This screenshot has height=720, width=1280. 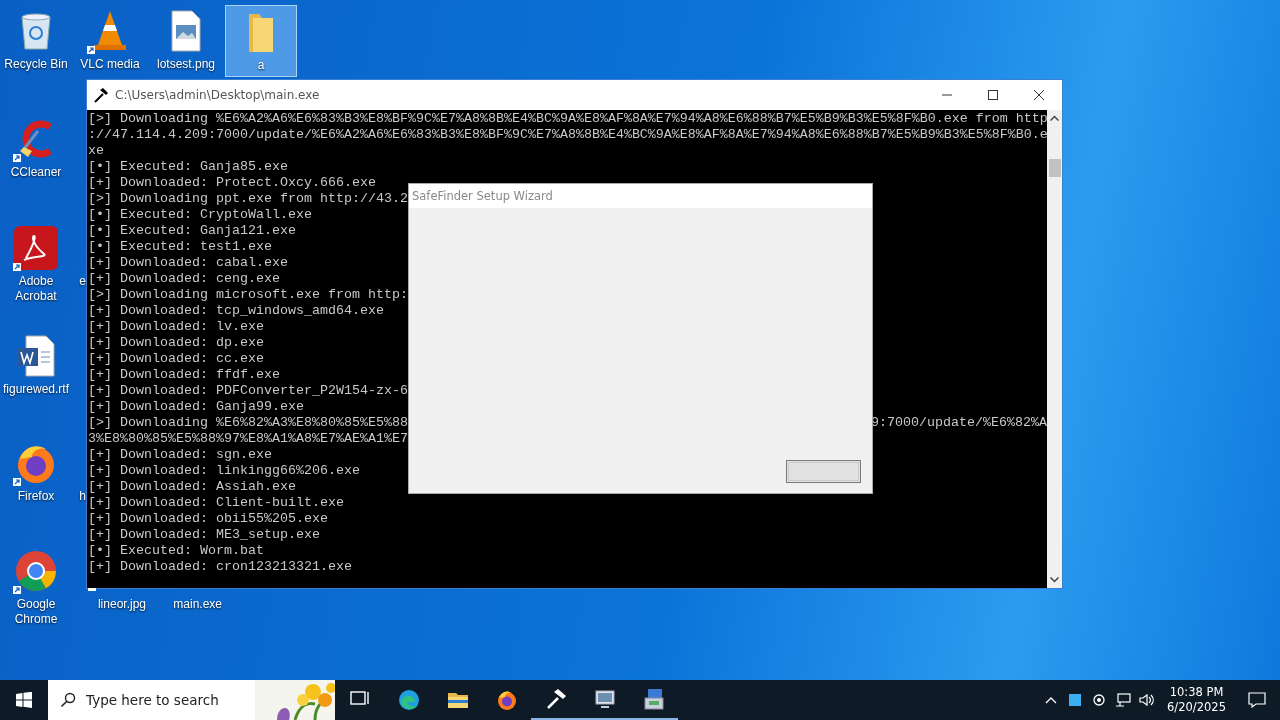 I want to click on console-line: ://47.114.4.209:7000/update/%E6%A2%A6%E6%83%B3%E8%BF%9C%E7%A8%8B%E4%BC%9A%E8%AF%8A%E7%94%A8%E6%88%B7%E5%B9%B3%E5%8F%B0.e, so click(x=568, y=135).